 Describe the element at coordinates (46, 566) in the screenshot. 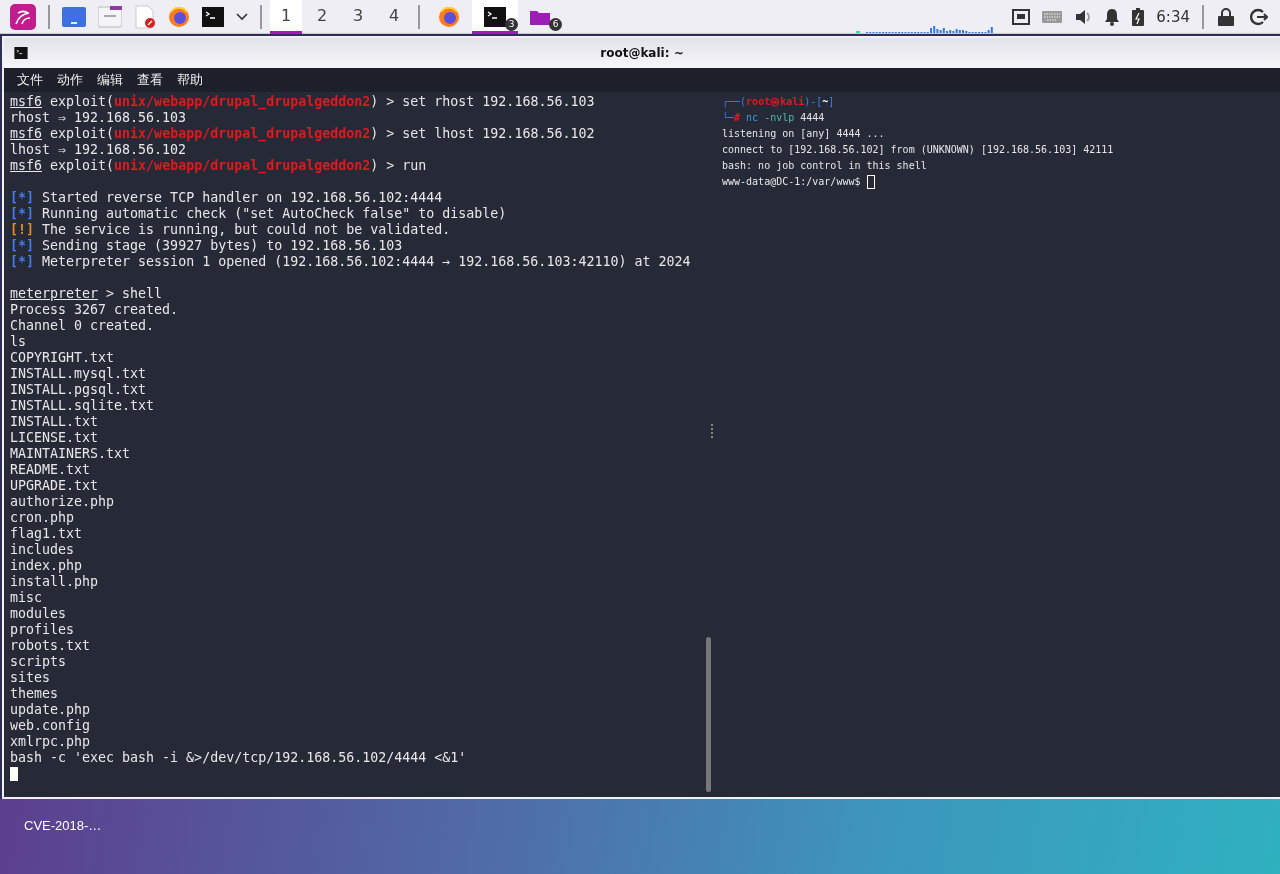

I see `terminal-line: index.php` at that location.